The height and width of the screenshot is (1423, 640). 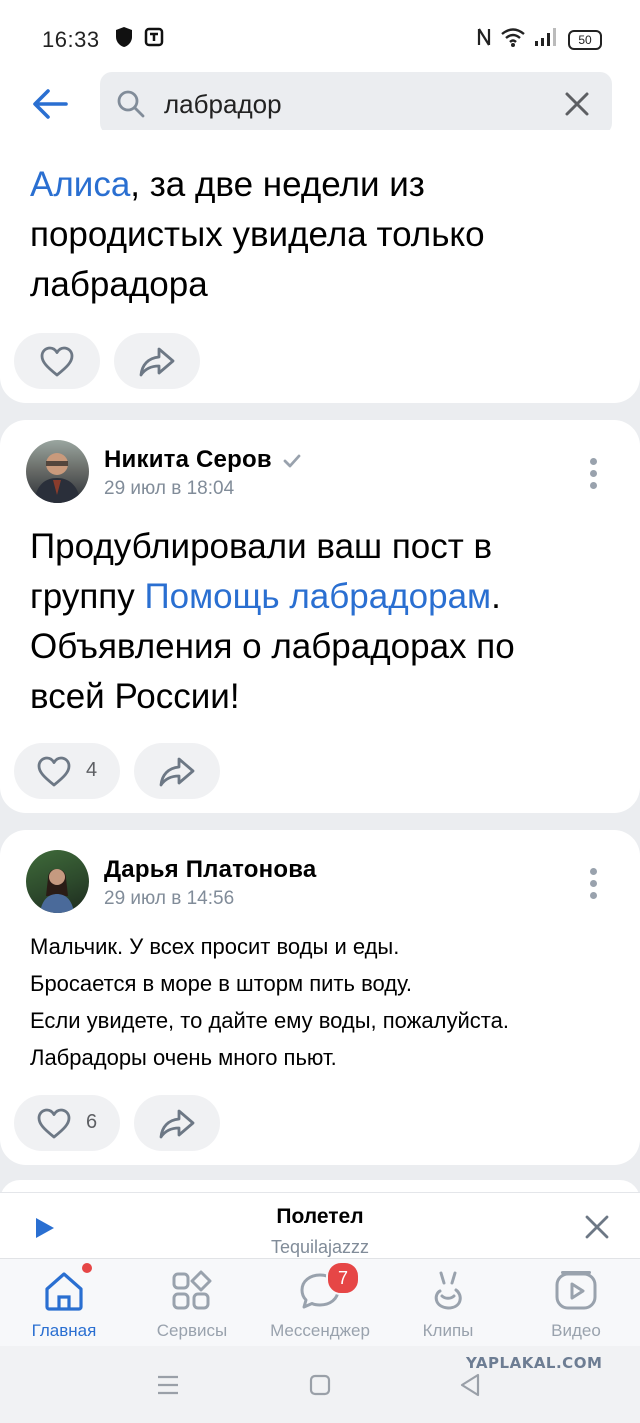 I want to click on post-line: Лабрадоры очень много пьют., so click(x=183, y=1057).